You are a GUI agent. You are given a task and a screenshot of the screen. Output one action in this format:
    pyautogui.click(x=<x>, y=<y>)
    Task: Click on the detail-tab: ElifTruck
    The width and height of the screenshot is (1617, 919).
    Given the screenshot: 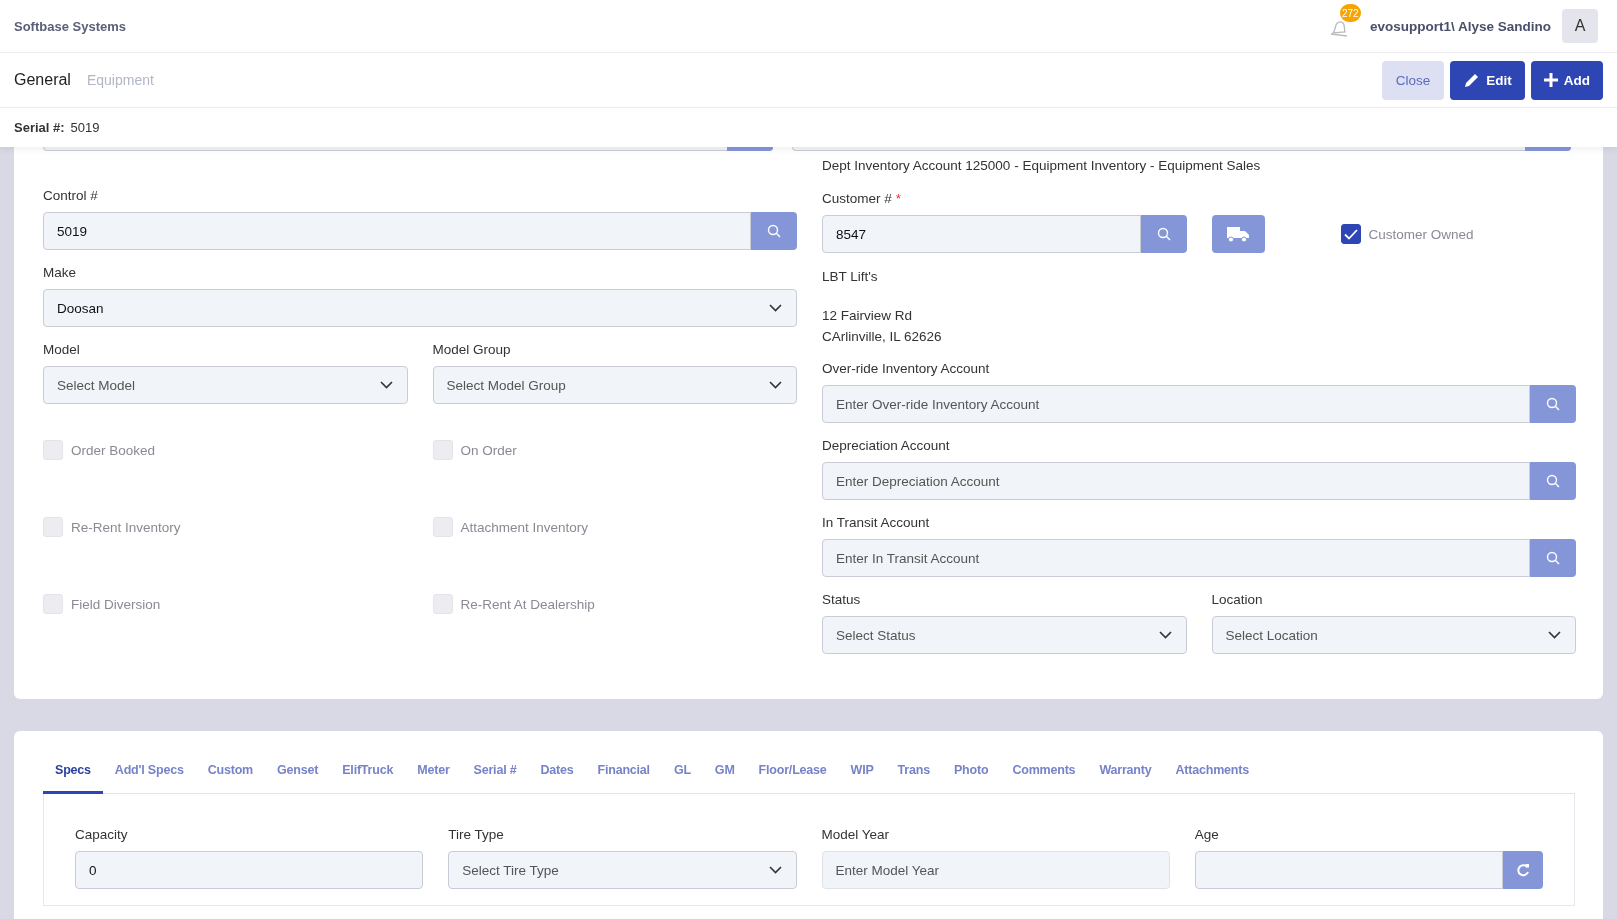 What is the action you would take?
    pyautogui.click(x=368, y=774)
    